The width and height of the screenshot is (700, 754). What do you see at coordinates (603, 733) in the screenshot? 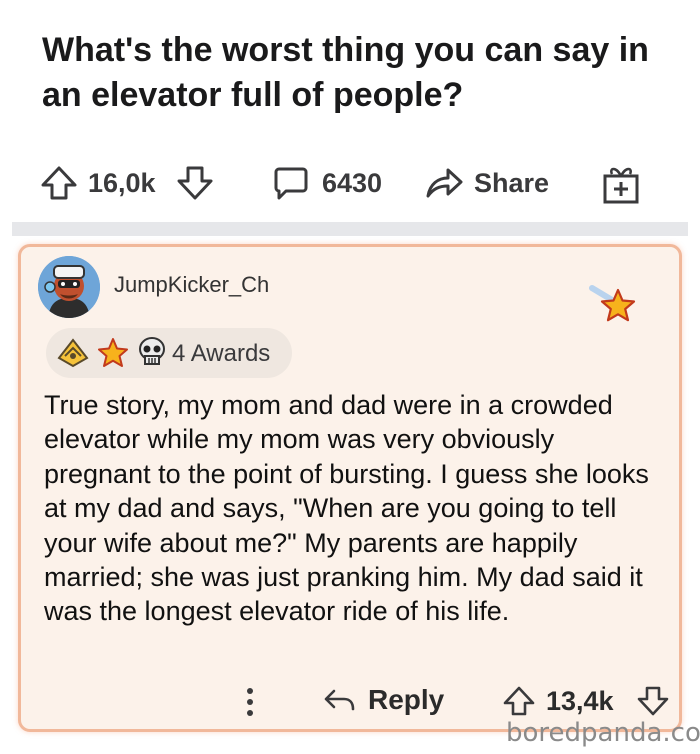
I see `watermark: boredpanda.com` at bounding box center [603, 733].